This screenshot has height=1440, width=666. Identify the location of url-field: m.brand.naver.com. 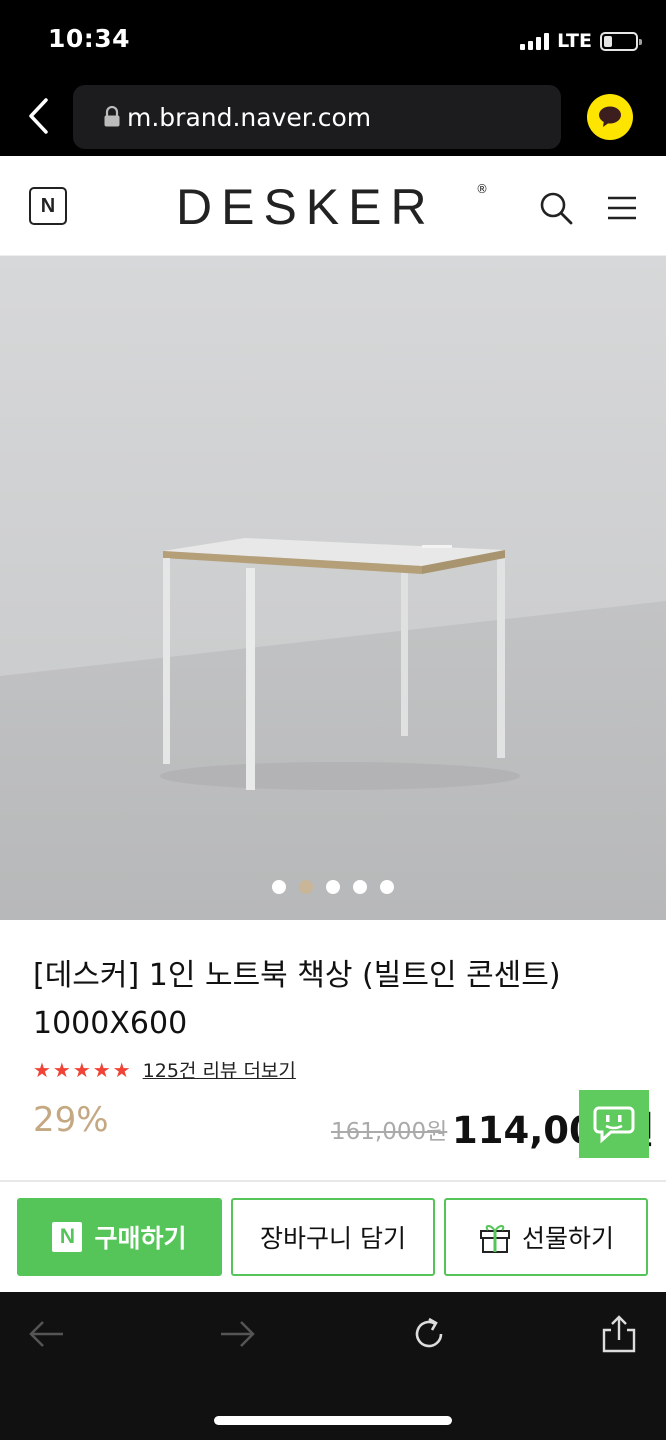
(317, 117).